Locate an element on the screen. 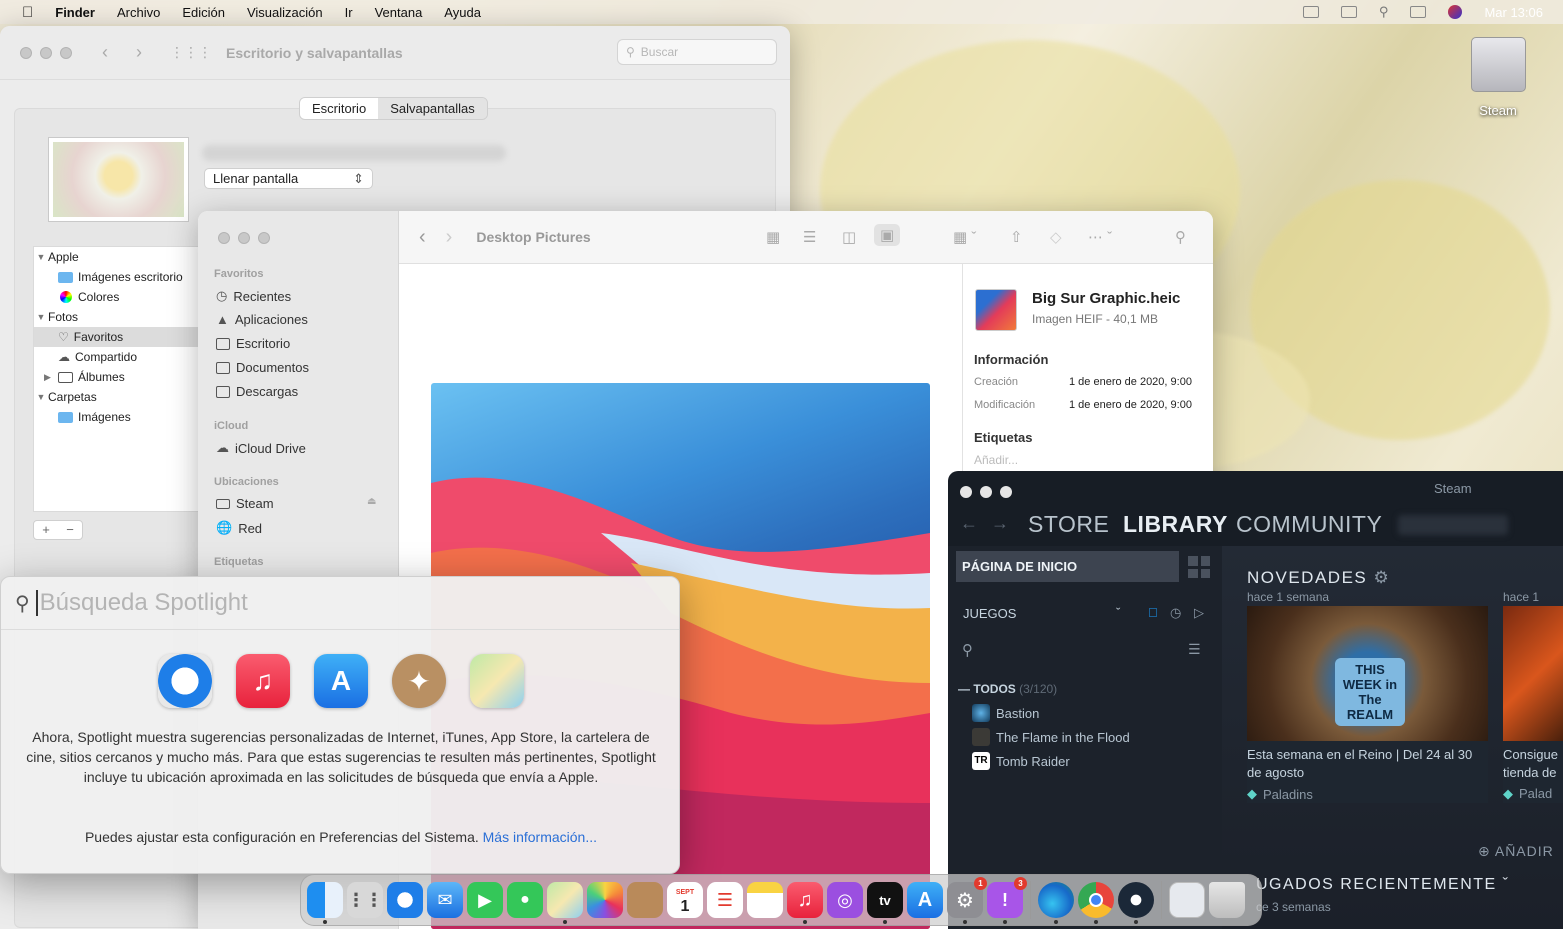 The width and height of the screenshot is (1563, 929). sidebar-item-escritorio: Escritorio is located at coordinates (253, 343).